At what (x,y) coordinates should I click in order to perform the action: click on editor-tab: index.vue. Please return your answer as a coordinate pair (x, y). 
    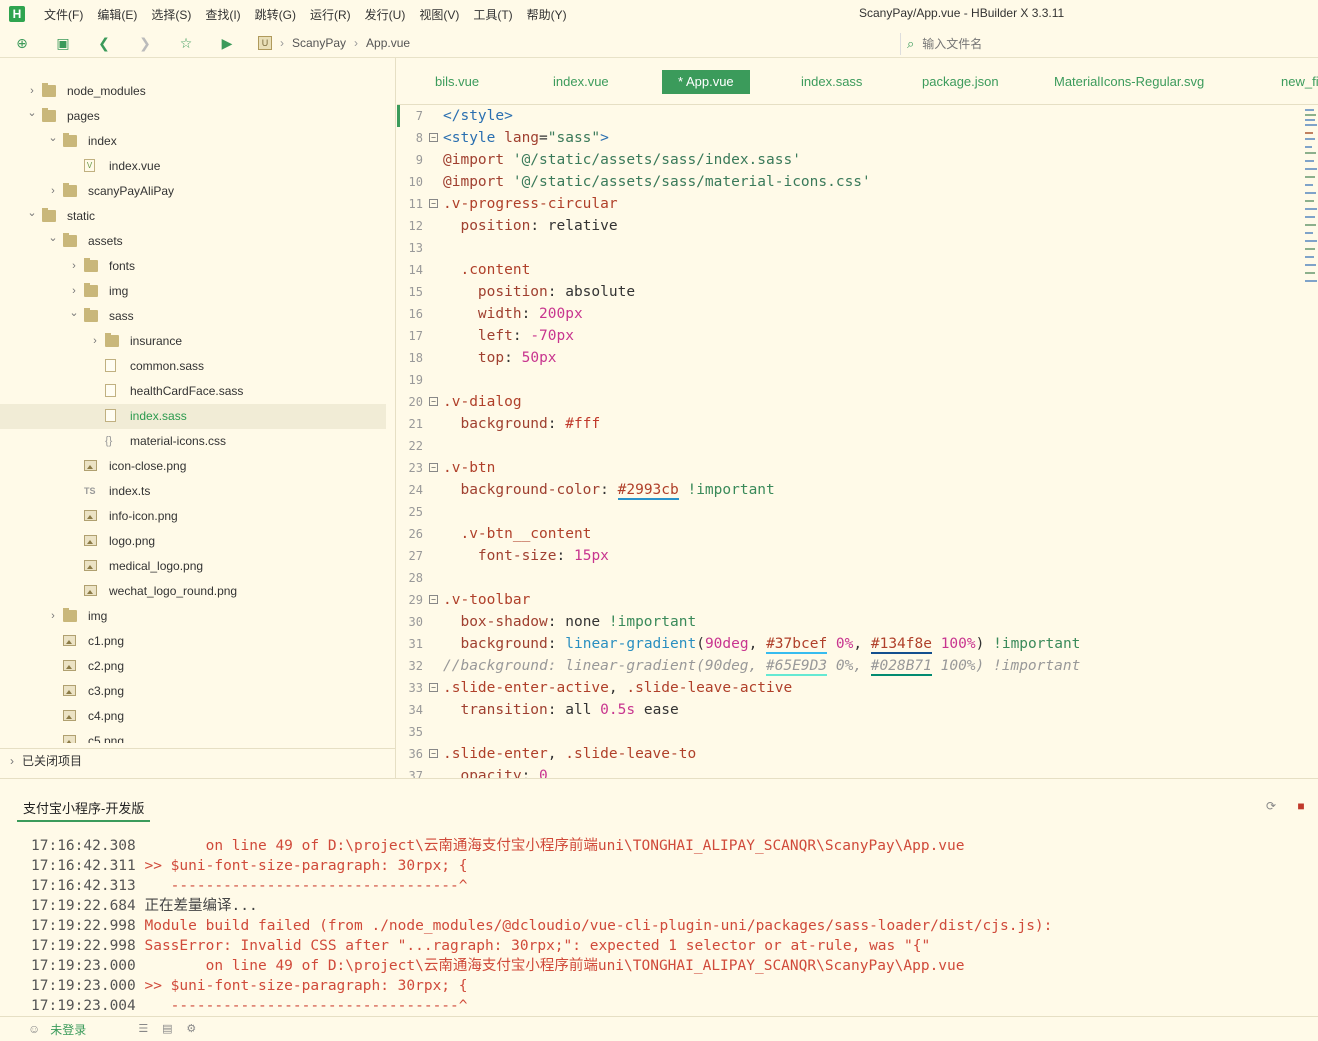
    Looking at the image, I should click on (581, 82).